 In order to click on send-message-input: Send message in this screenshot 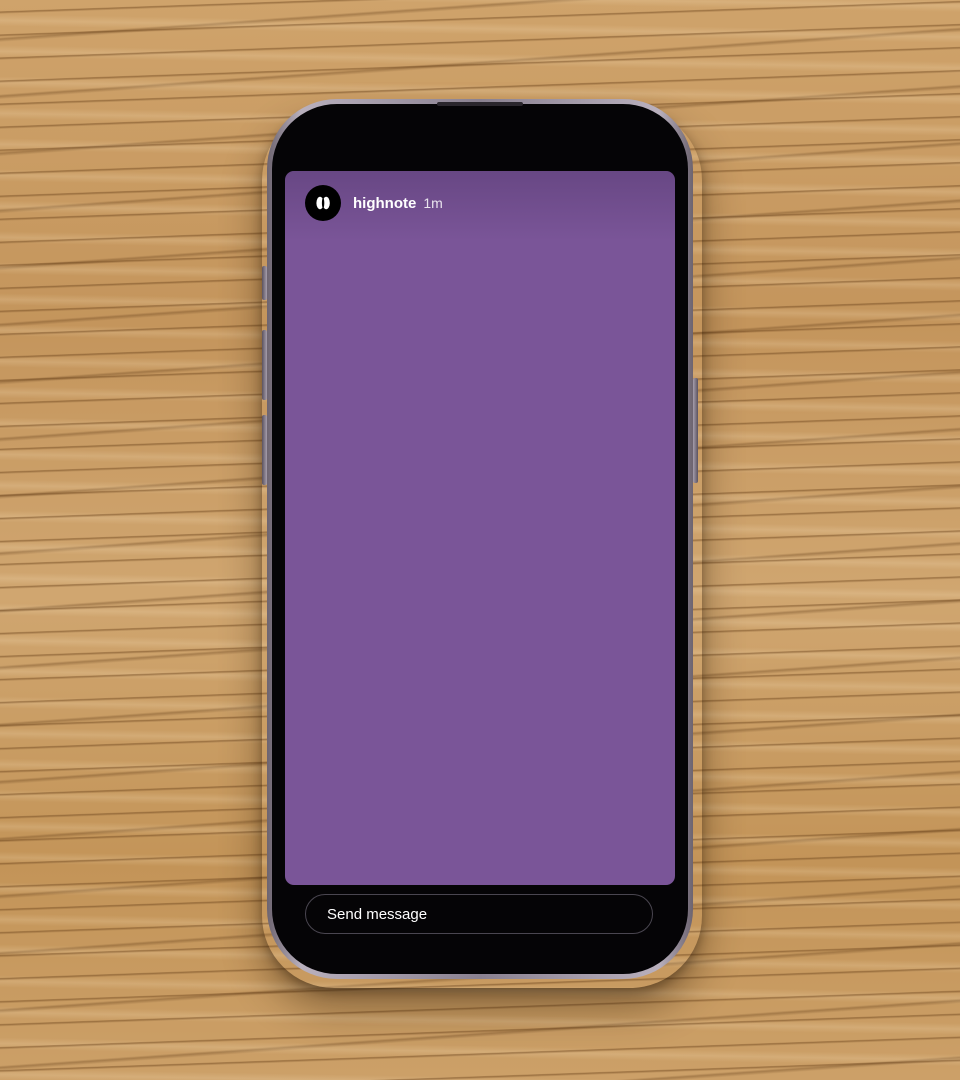, I will do `click(479, 914)`.